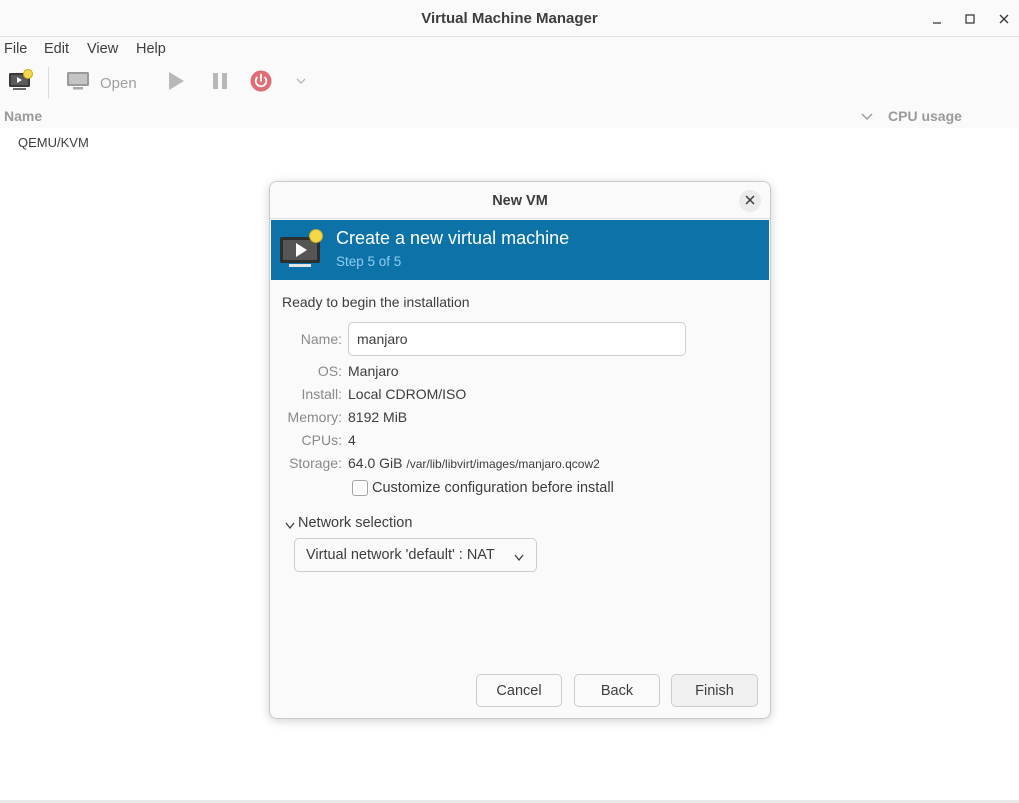 The height and width of the screenshot is (803, 1019). What do you see at coordinates (315, 463) in the screenshot?
I see `storage-label: Storage:` at bounding box center [315, 463].